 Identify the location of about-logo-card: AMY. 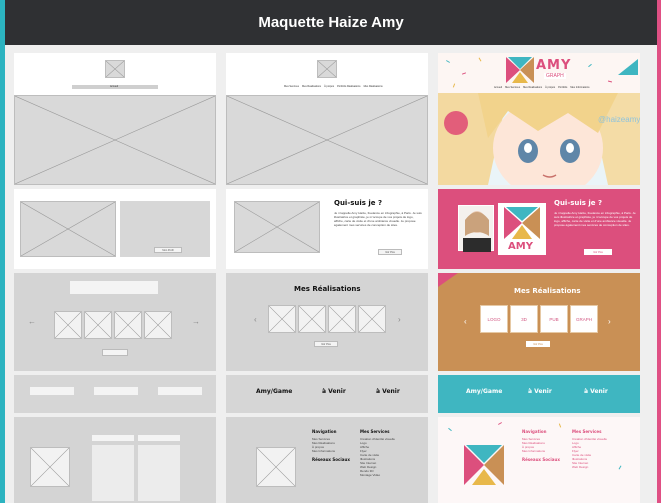
(522, 229).